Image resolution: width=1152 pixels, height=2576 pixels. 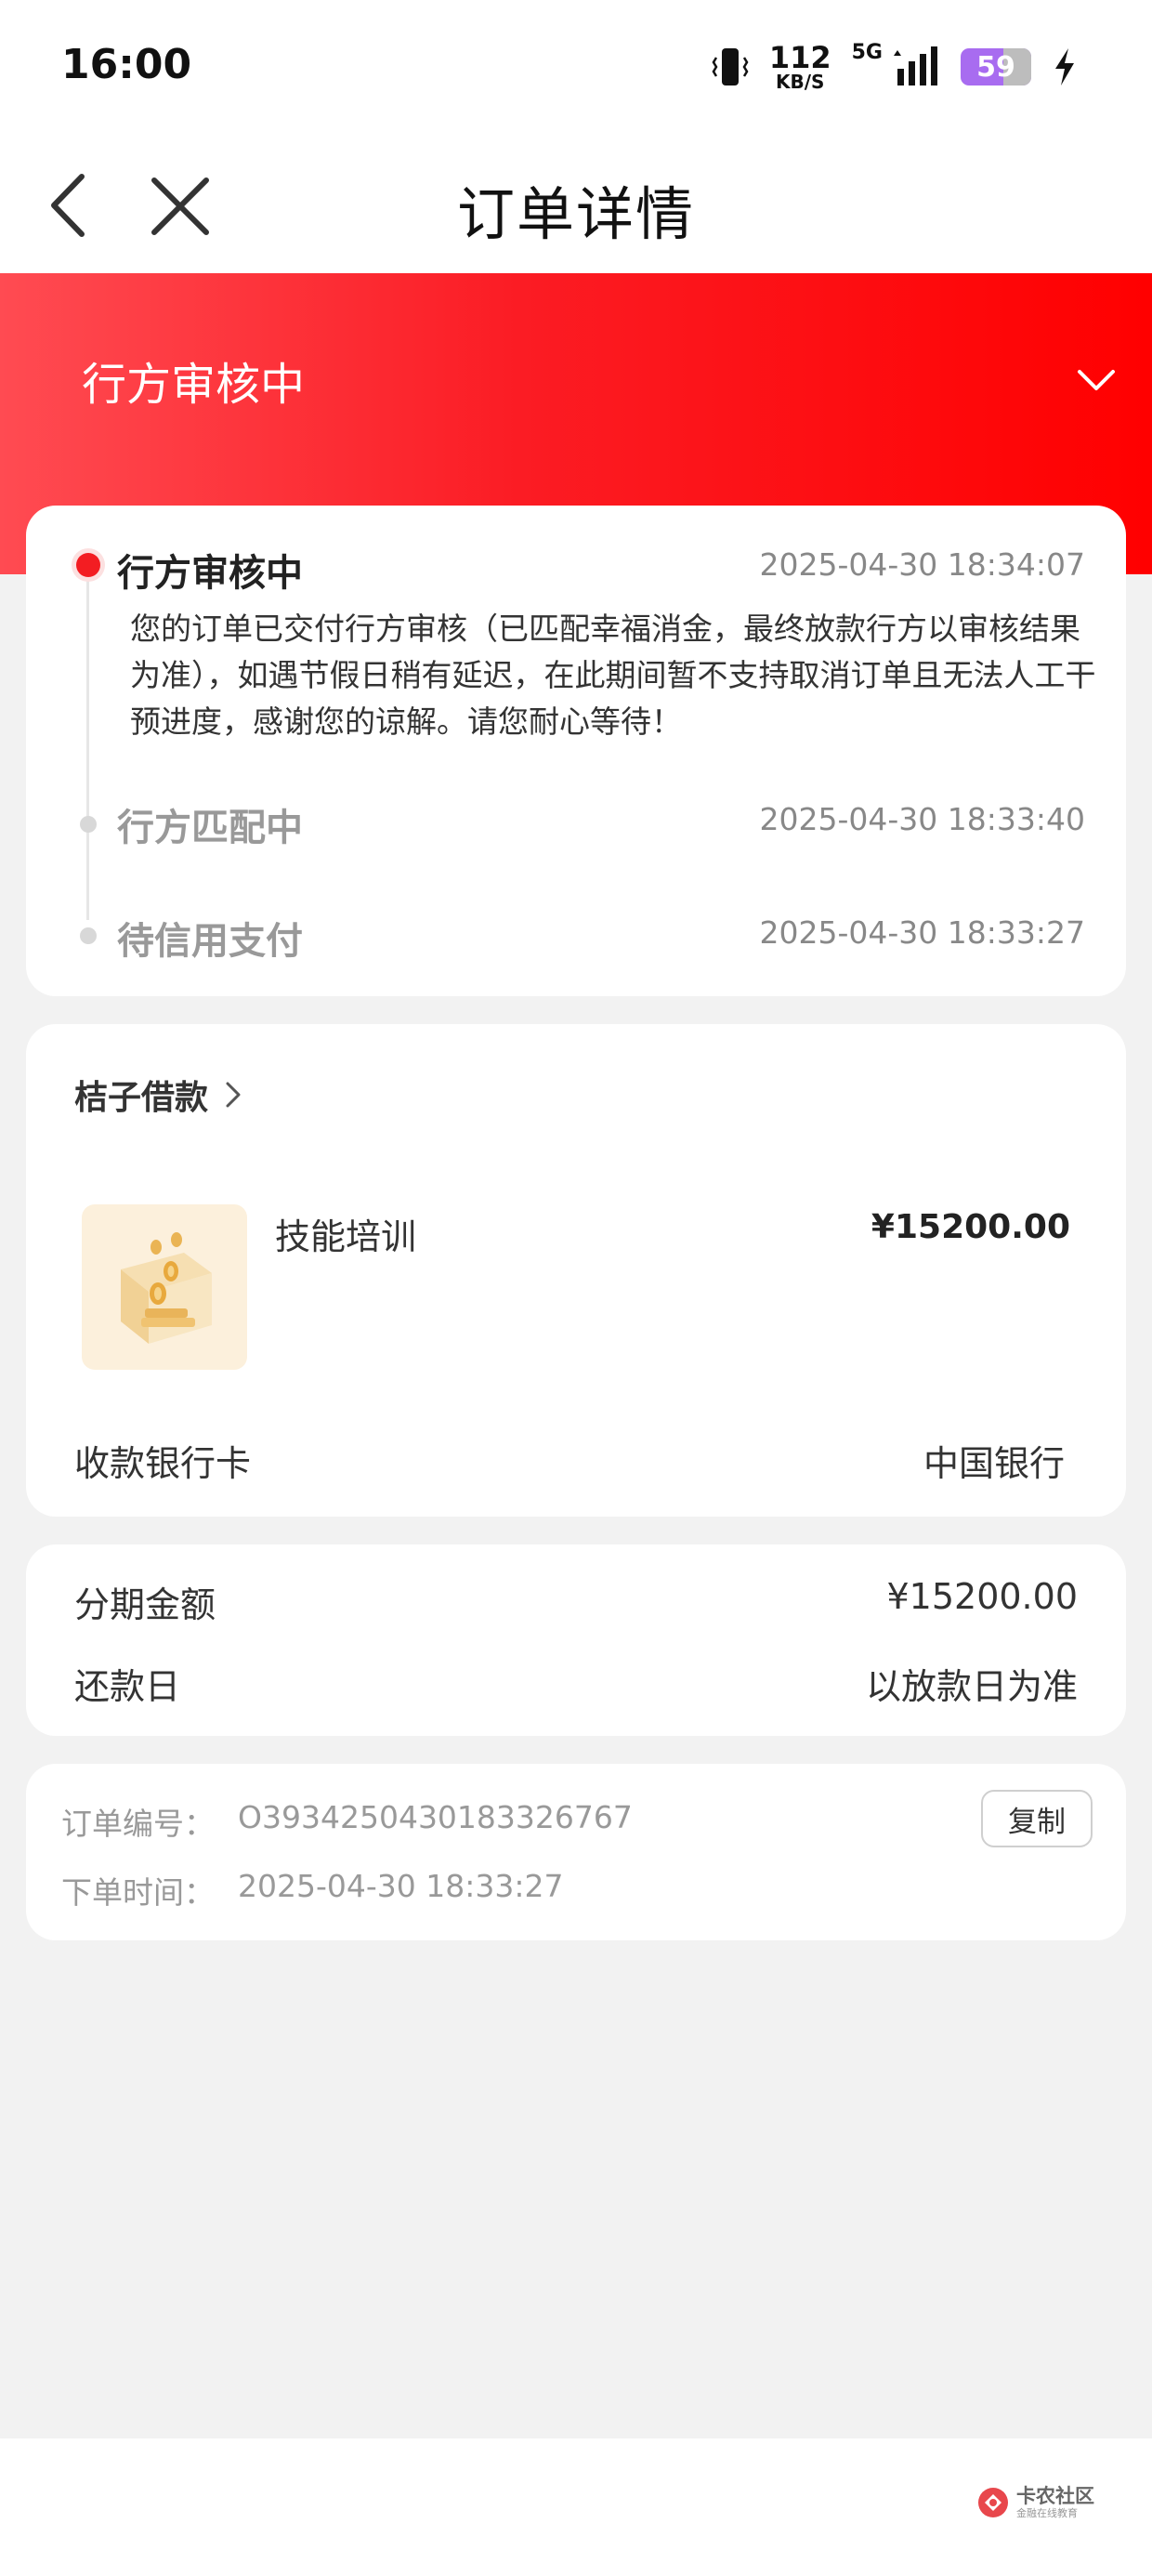 I want to click on order-number-label: 订单编号：, so click(x=138, y=1824).